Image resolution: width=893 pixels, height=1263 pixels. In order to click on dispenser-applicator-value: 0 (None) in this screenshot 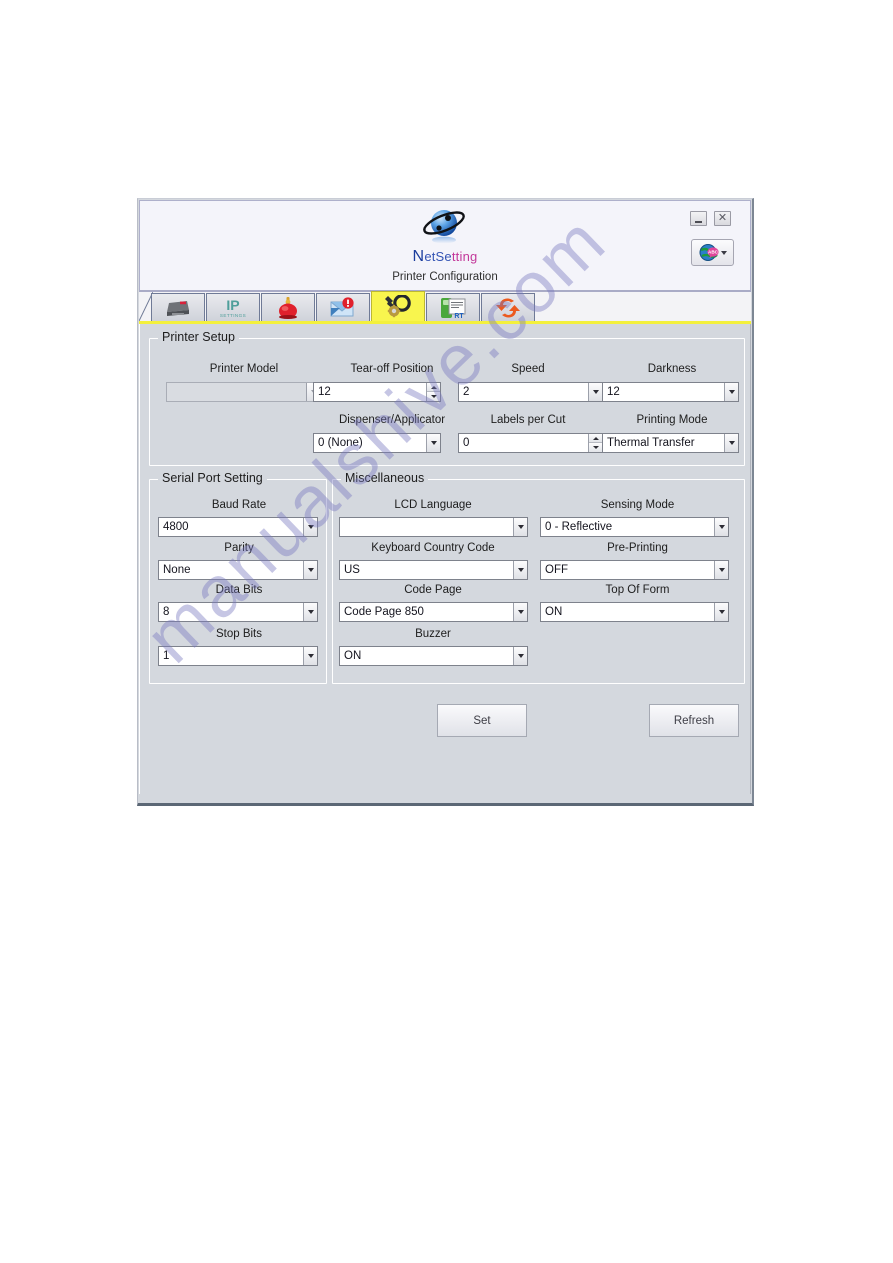, I will do `click(340, 443)`.